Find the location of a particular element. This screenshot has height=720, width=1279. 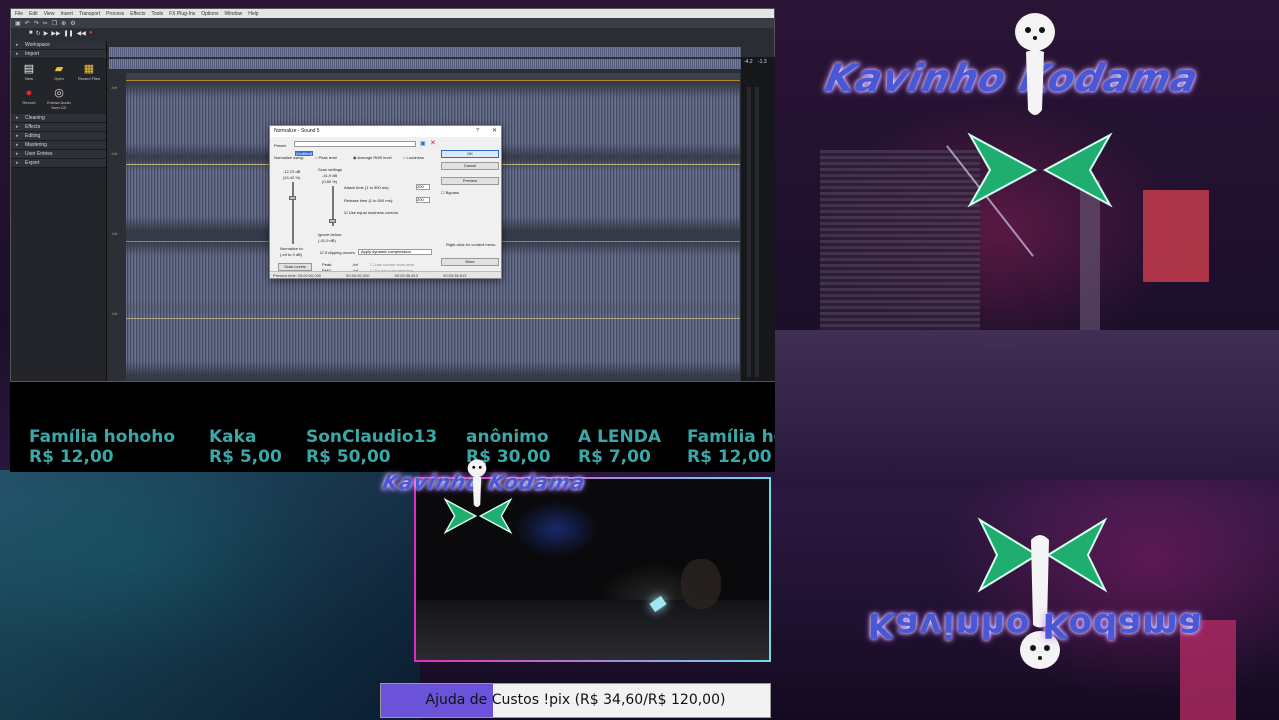

ignore-below-label: Ignore below: is located at coordinates (330, 234).